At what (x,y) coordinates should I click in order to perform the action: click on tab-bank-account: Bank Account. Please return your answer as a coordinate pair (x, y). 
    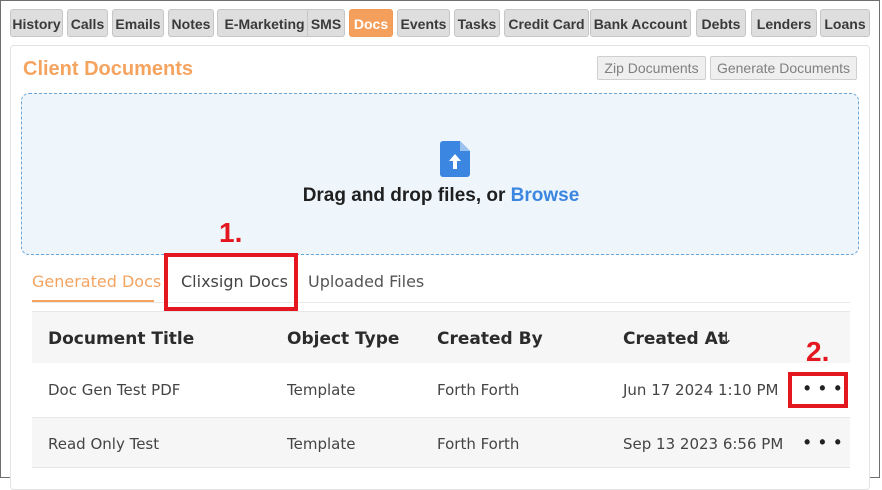
    Looking at the image, I should click on (640, 23).